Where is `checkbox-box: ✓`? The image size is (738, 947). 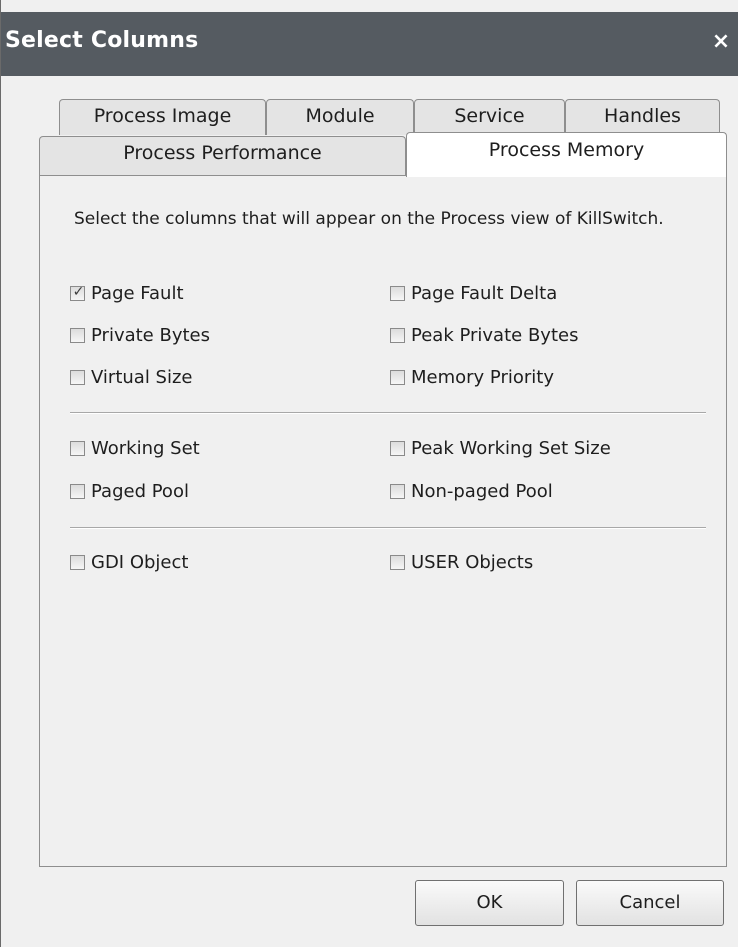 checkbox-box: ✓ is located at coordinates (77, 292).